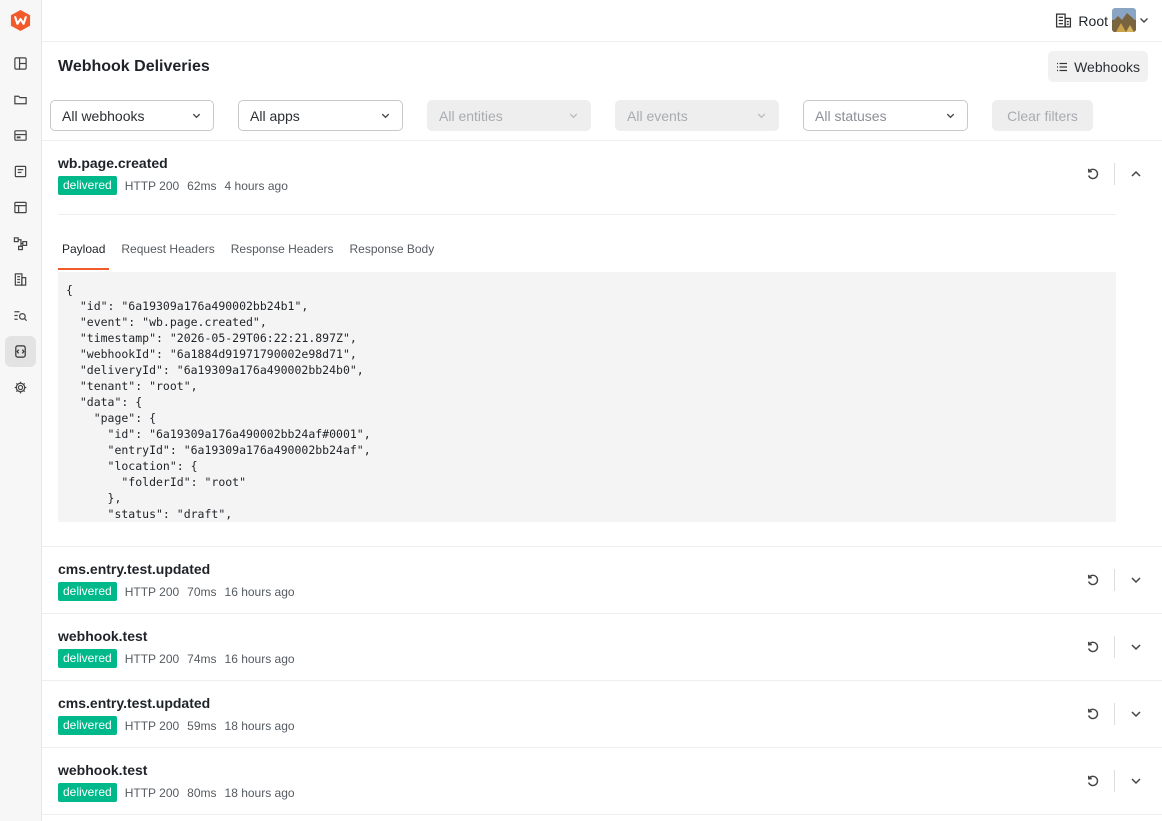 The image size is (1162, 821). Describe the element at coordinates (20, 315) in the screenshot. I see `search-logs-icon` at that location.